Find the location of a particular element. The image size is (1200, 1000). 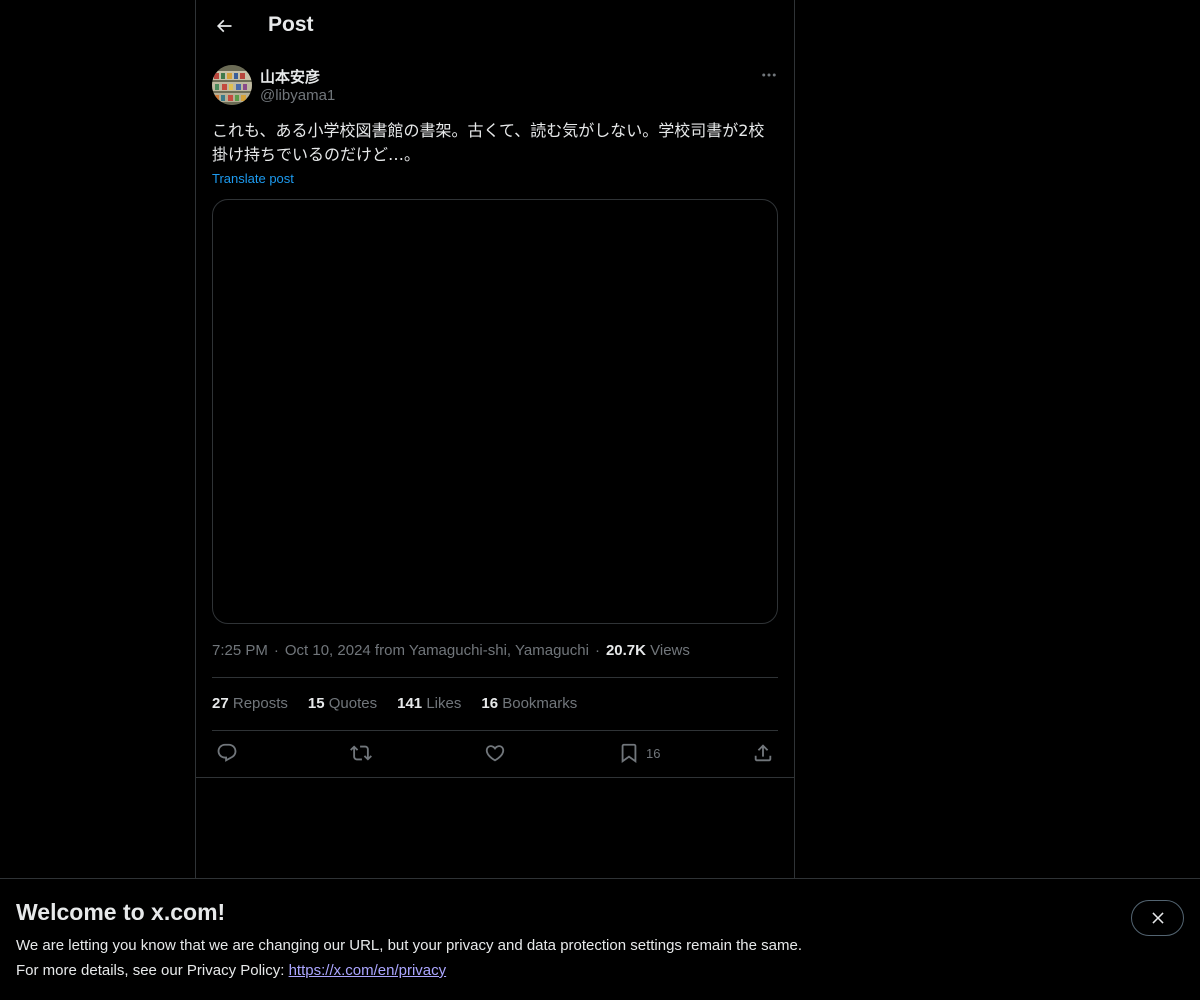

avatar-image-icon is located at coordinates (232, 85).